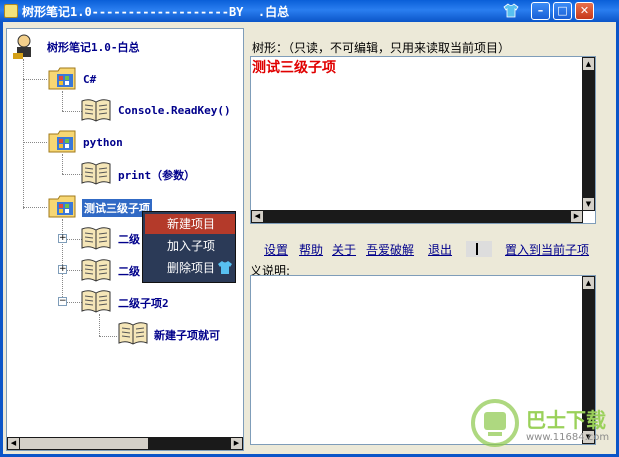 The width and height of the screenshot is (619, 457). What do you see at coordinates (11, 11) in the screenshot?
I see `app-icon` at bounding box center [11, 11].